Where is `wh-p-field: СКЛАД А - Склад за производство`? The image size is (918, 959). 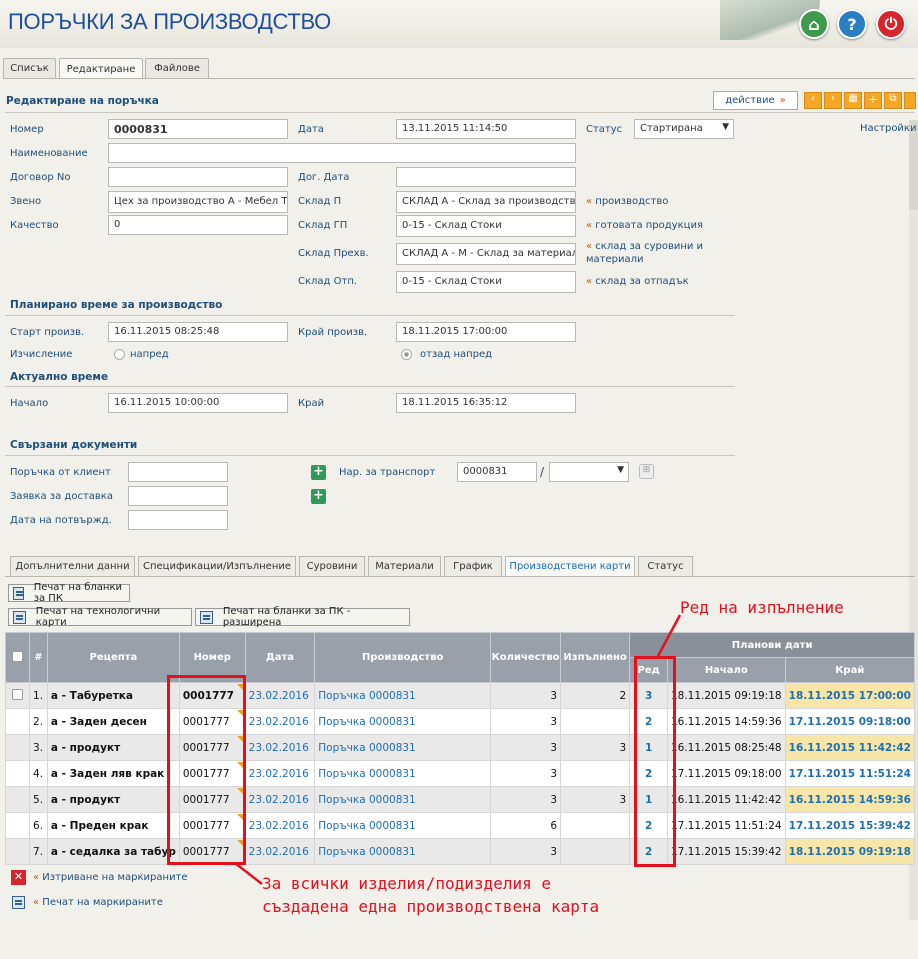 wh-p-field: СКЛАД А - Склад за производство is located at coordinates (486, 202).